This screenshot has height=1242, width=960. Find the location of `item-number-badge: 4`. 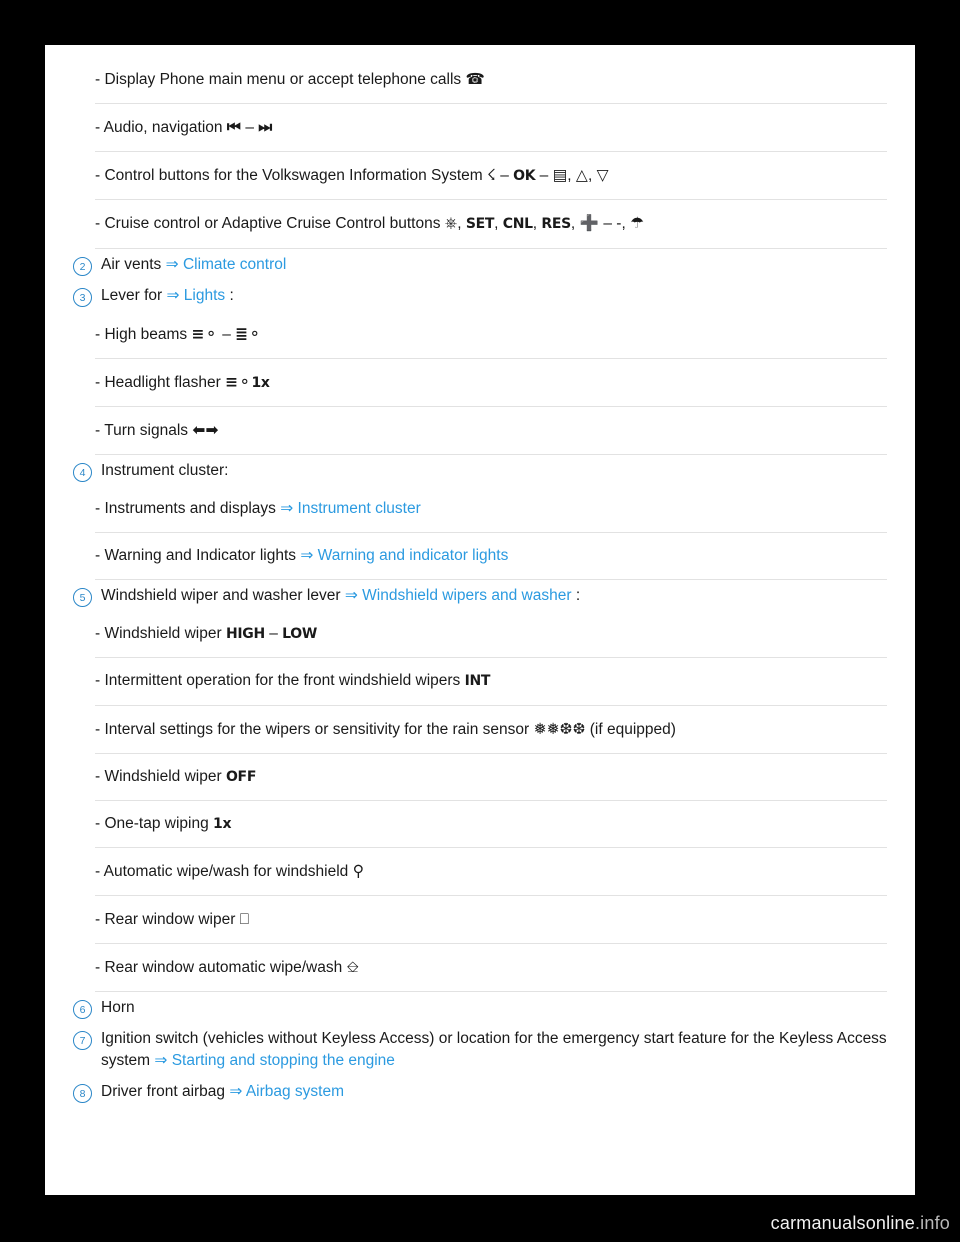

item-number-badge: 4 is located at coordinates (82, 472).